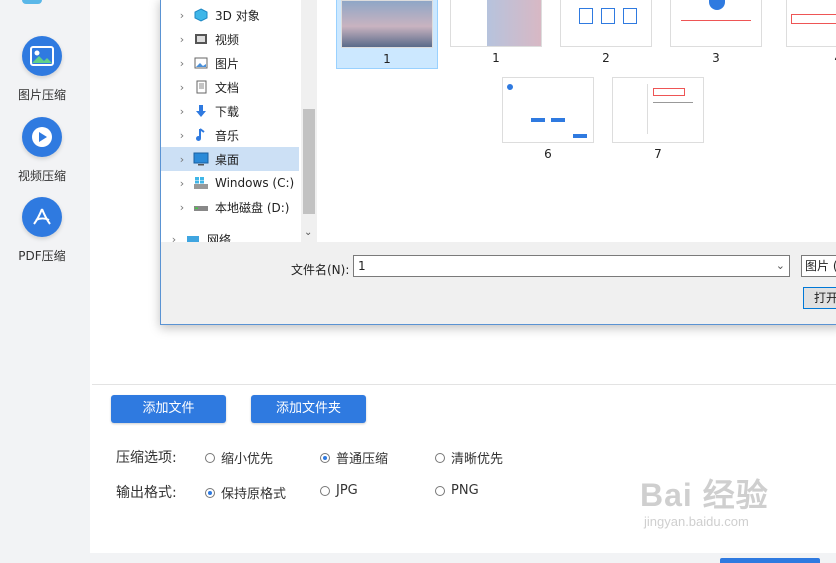 The width and height of the screenshot is (836, 563). I want to click on file-thumbnail: 4, so click(806, 32).